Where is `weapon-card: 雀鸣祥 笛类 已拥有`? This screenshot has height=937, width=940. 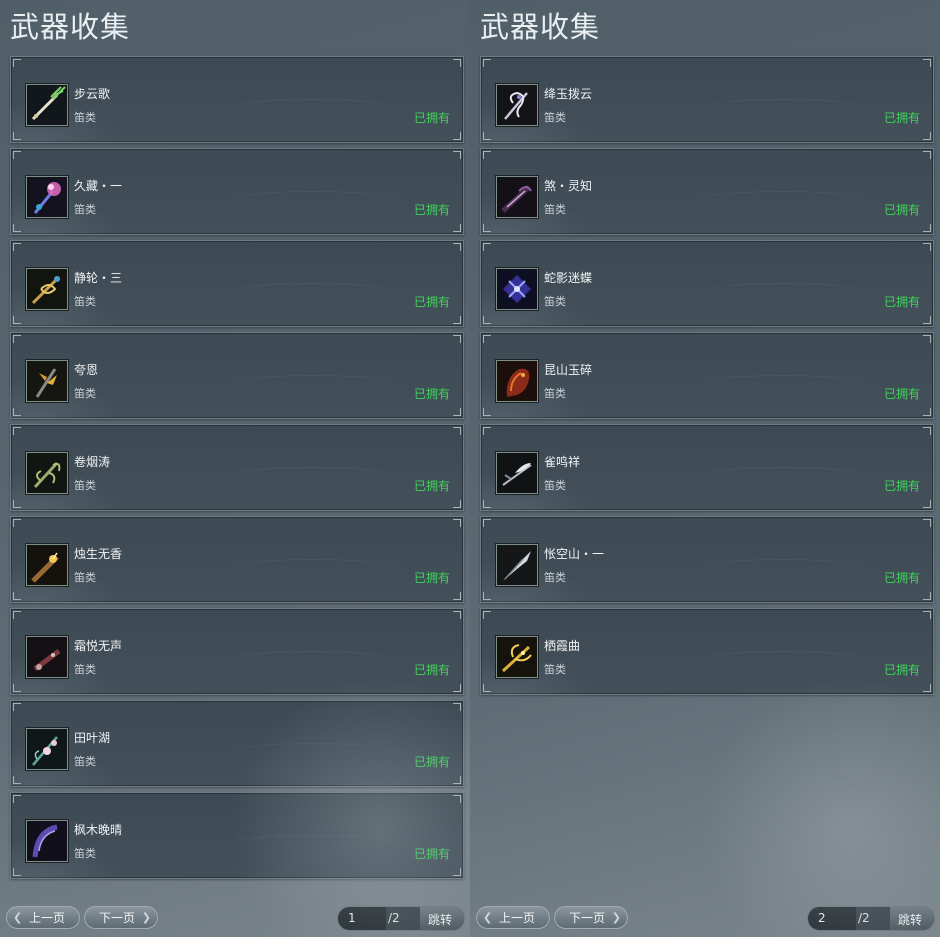 weapon-card: 雀鸣祥 笛类 已拥有 is located at coordinates (707, 467).